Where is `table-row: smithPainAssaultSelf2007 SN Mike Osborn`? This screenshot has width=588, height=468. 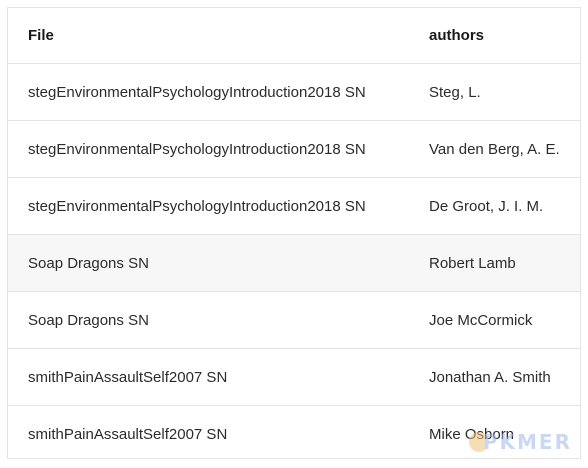 table-row: smithPainAssaultSelf2007 SN Mike Osborn is located at coordinates (294, 434).